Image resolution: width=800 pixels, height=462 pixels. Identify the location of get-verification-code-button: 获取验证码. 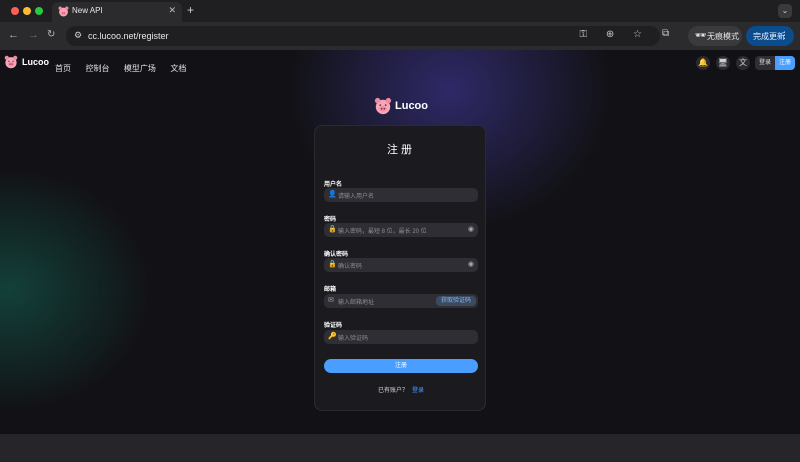
(456, 301).